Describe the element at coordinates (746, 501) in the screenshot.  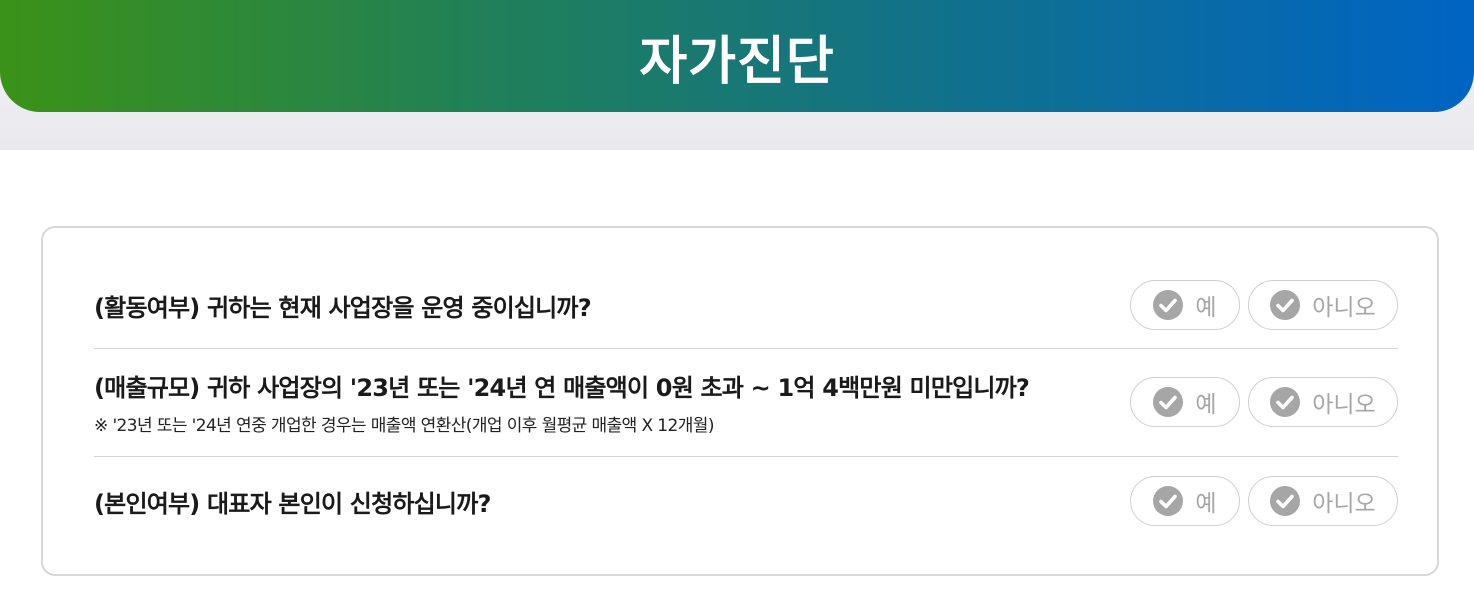
I see `question-row-identity: (본인여부) 대표자 본인이 신청하십니까? 예 아니오` at that location.